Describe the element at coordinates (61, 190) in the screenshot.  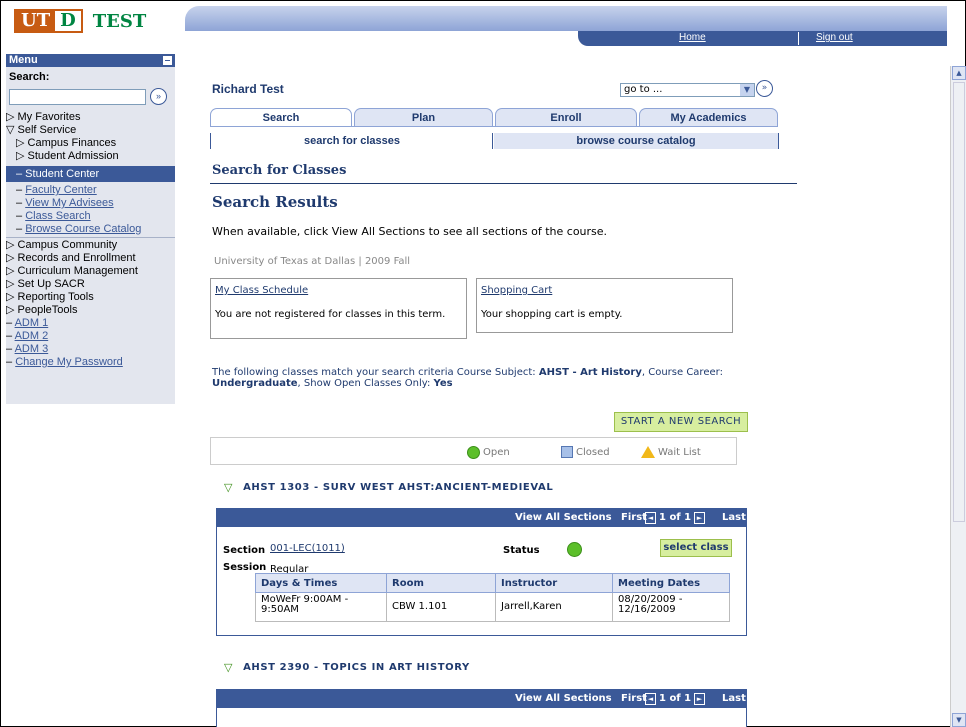
I see `sidebar-item-faculty-center: Faculty Center` at that location.